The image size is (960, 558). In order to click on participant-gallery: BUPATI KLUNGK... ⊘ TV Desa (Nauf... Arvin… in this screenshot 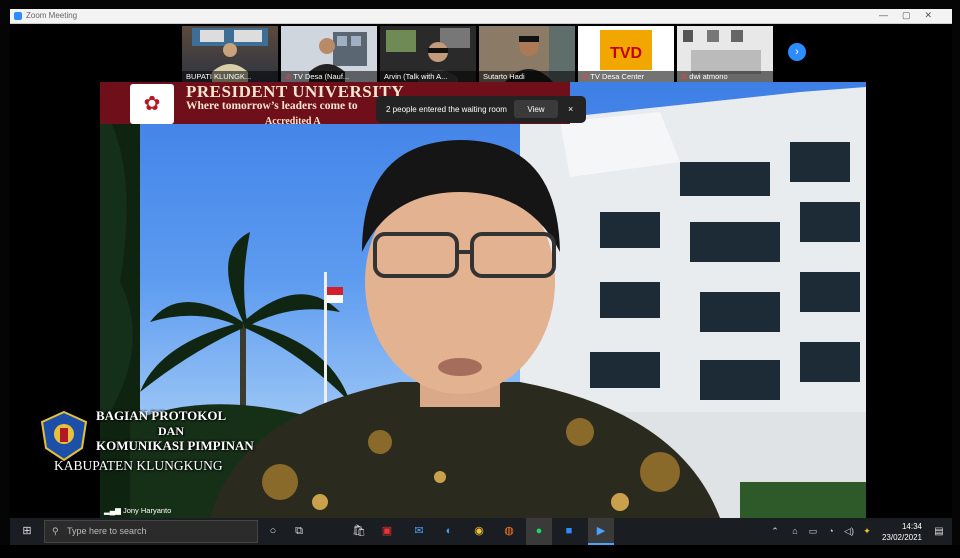, I will do `click(477, 54)`.